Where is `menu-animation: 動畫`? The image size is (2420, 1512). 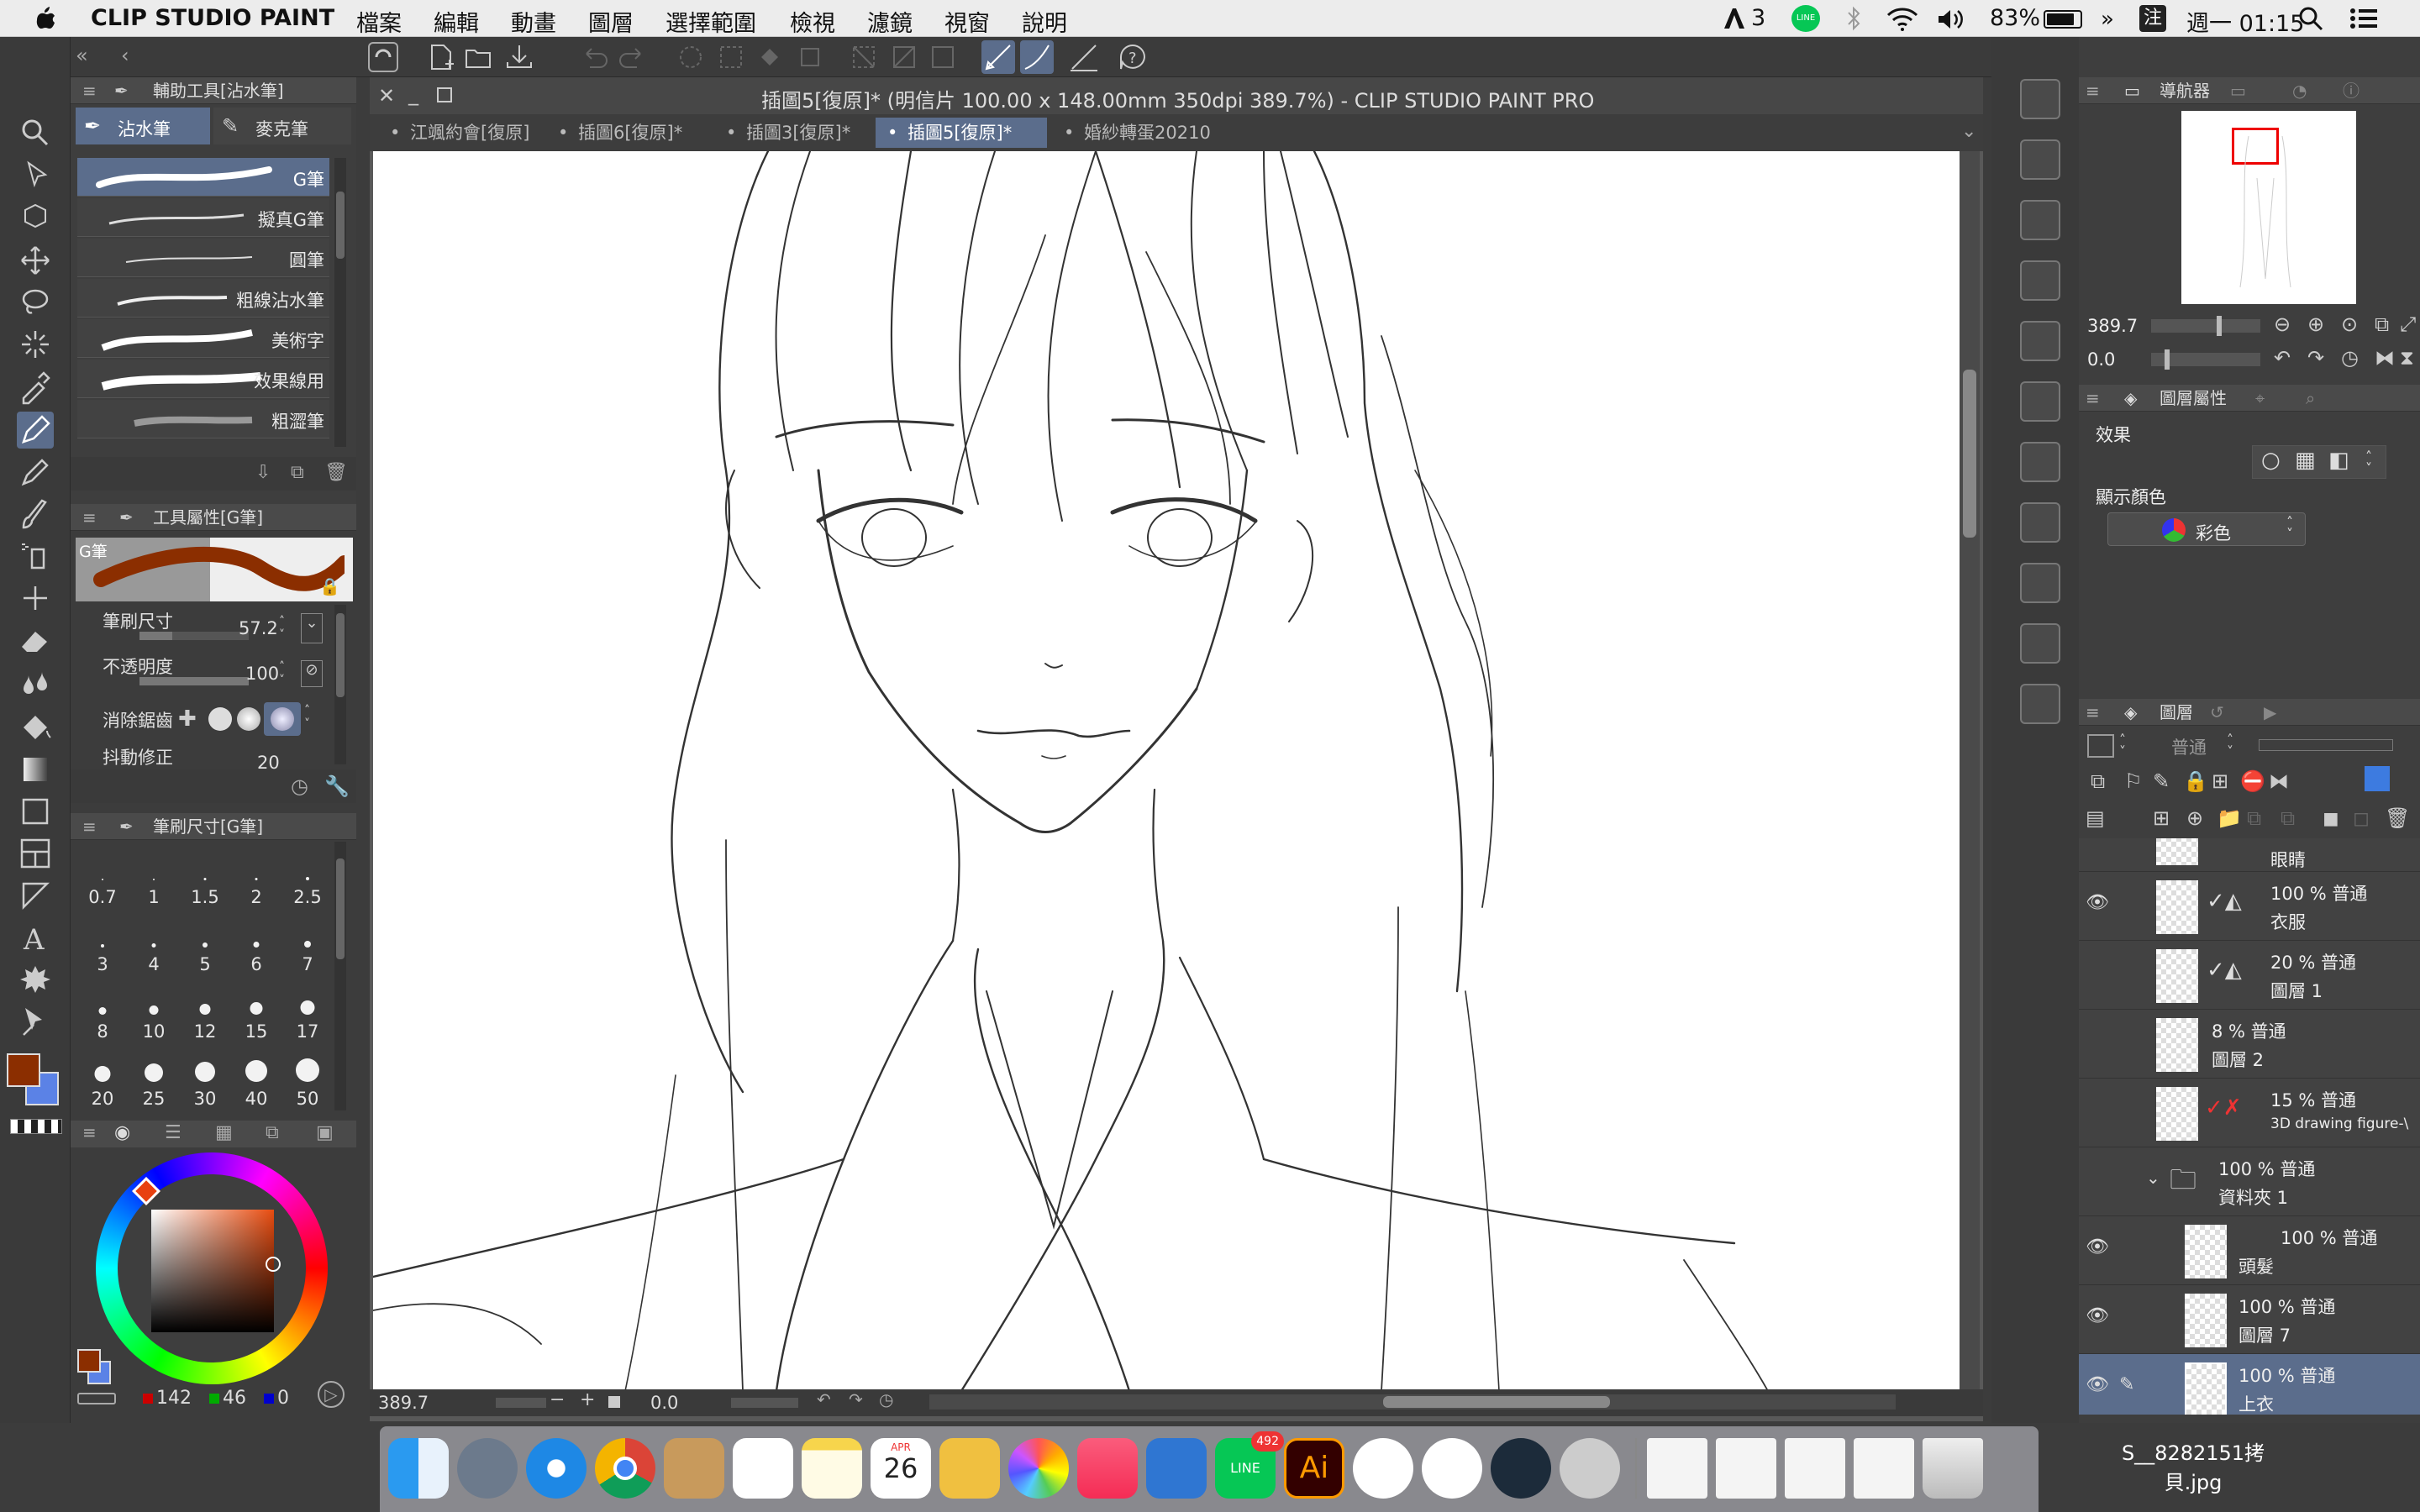
menu-animation: 動畫 is located at coordinates (533, 21).